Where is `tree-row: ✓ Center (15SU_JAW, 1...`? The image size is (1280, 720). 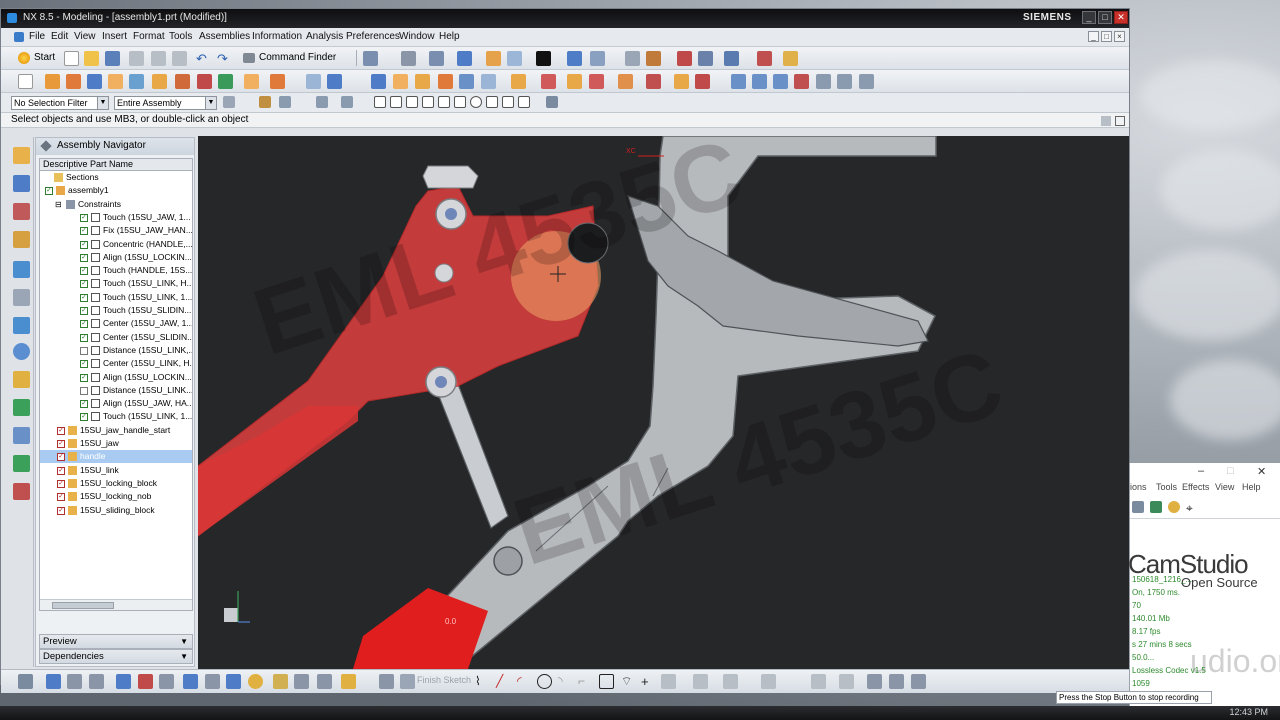 tree-row: ✓ Center (15SU_JAW, 1... is located at coordinates (116, 323).